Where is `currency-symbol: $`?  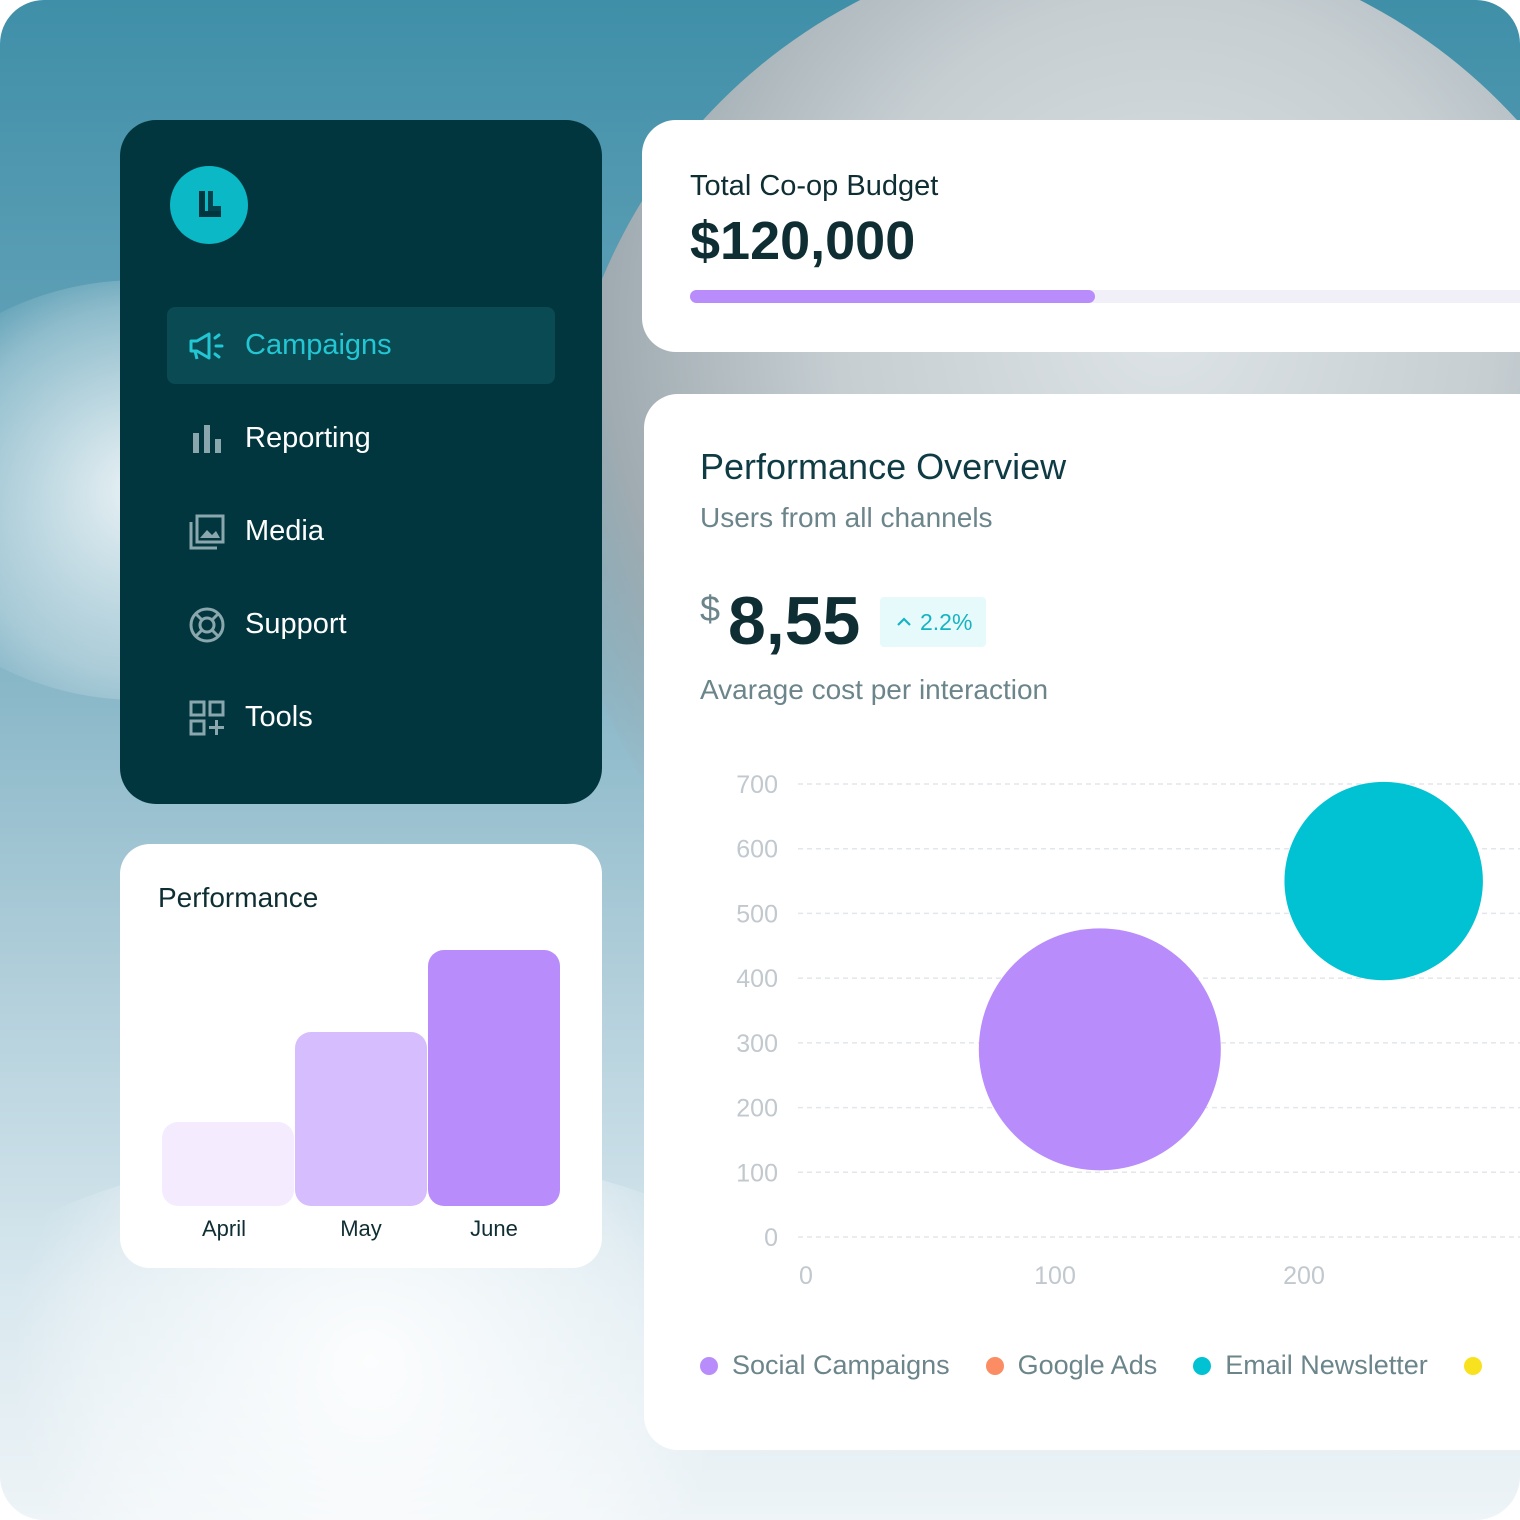 currency-symbol: $ is located at coordinates (710, 608).